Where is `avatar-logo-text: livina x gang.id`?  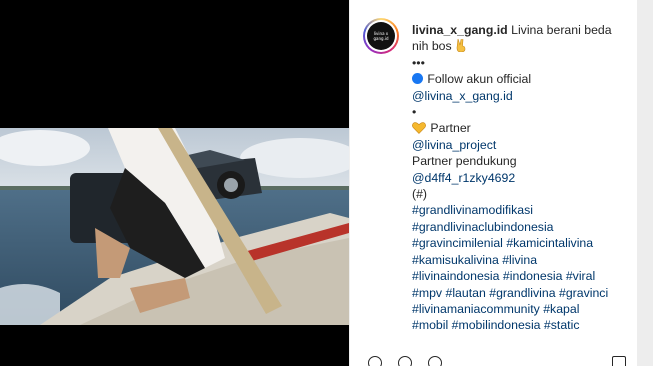
avatar-logo-text: livina x gang.id is located at coordinates (381, 36).